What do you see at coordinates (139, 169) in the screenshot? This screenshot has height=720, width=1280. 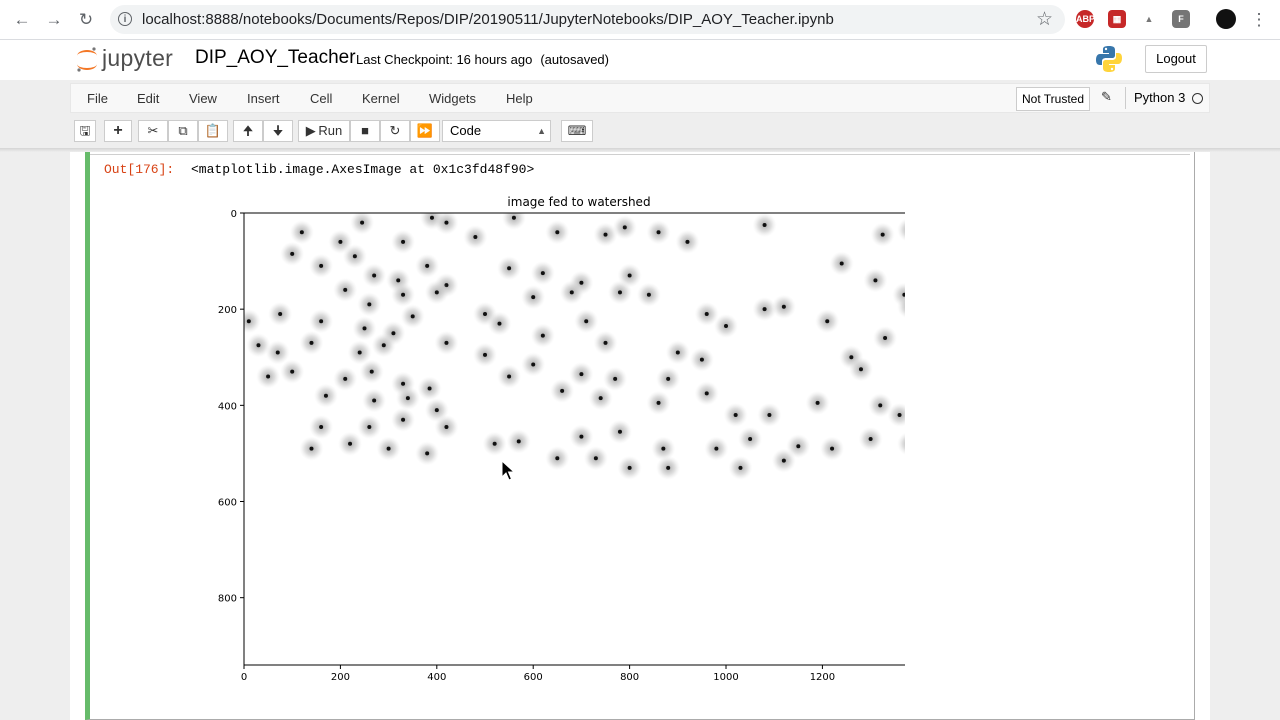 I see `output-prompt: Out[176]:` at bounding box center [139, 169].